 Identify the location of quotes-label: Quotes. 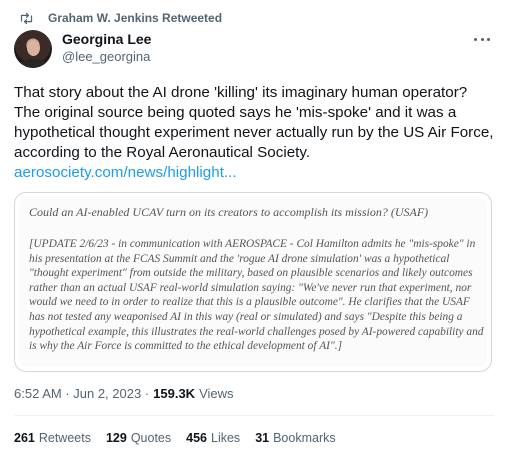
(151, 438).